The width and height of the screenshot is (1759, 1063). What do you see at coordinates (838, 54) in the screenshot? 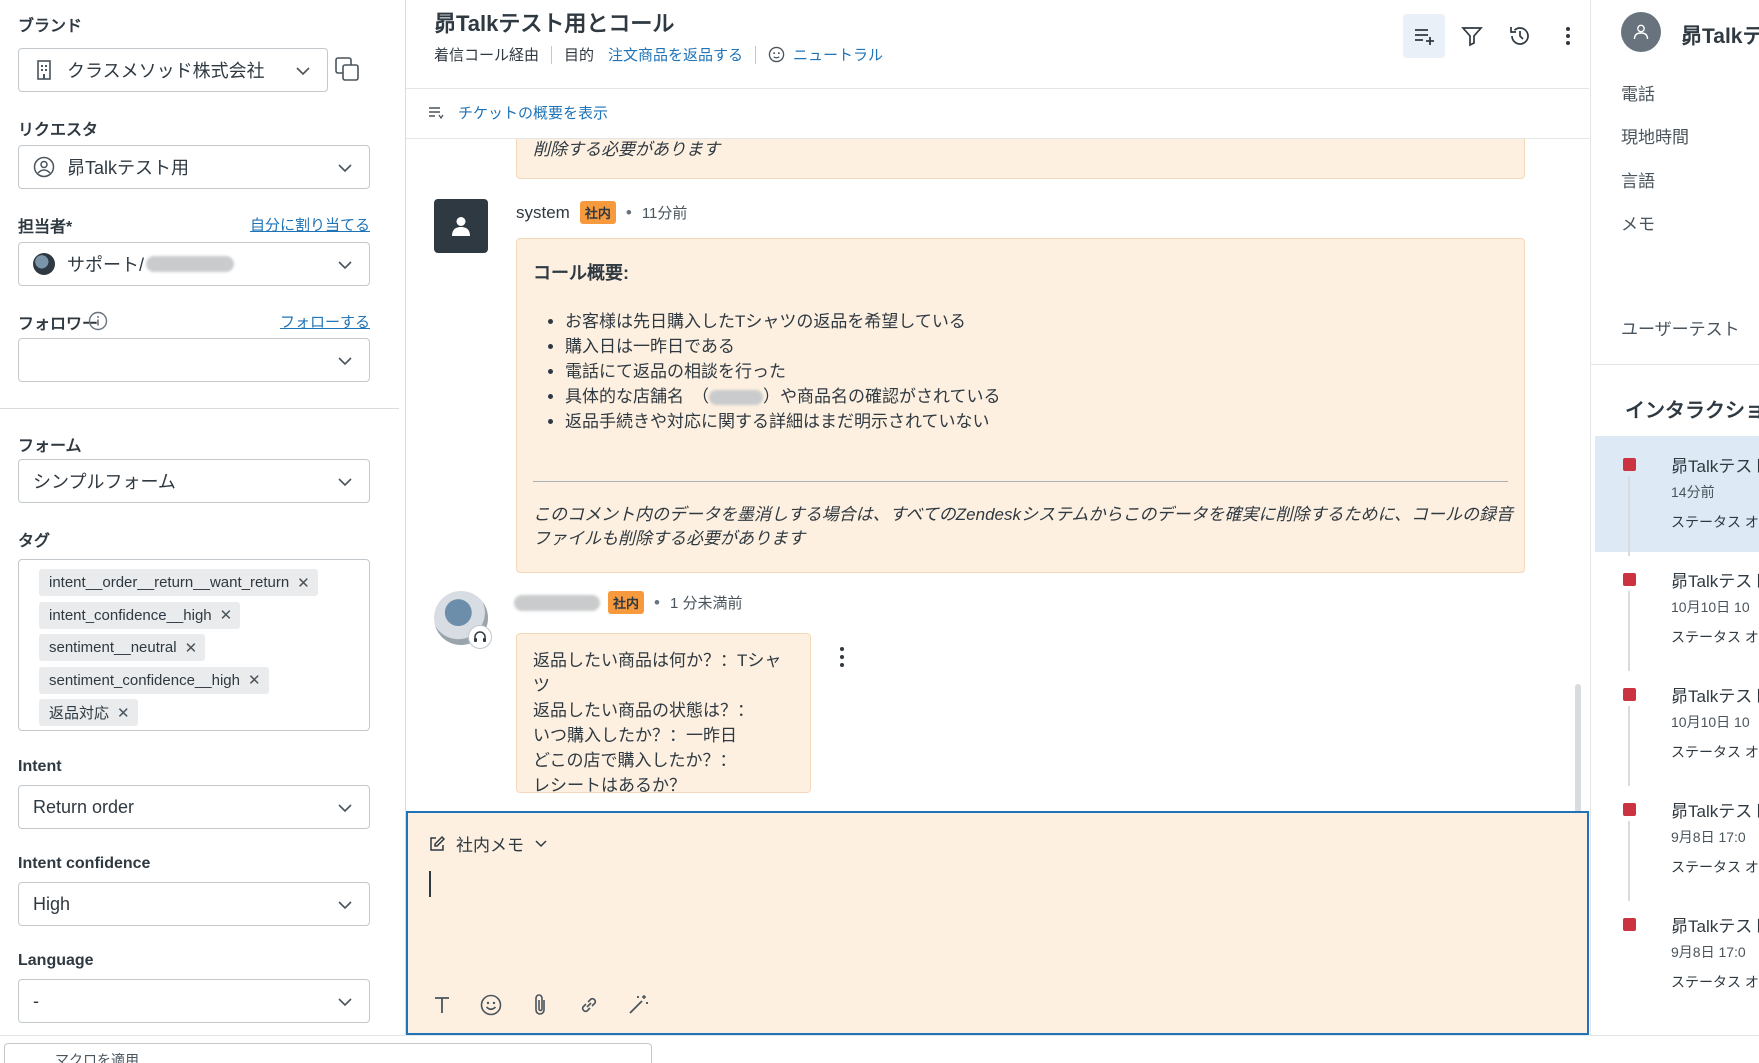
I see `sentiment-value: ニュートラル` at bounding box center [838, 54].